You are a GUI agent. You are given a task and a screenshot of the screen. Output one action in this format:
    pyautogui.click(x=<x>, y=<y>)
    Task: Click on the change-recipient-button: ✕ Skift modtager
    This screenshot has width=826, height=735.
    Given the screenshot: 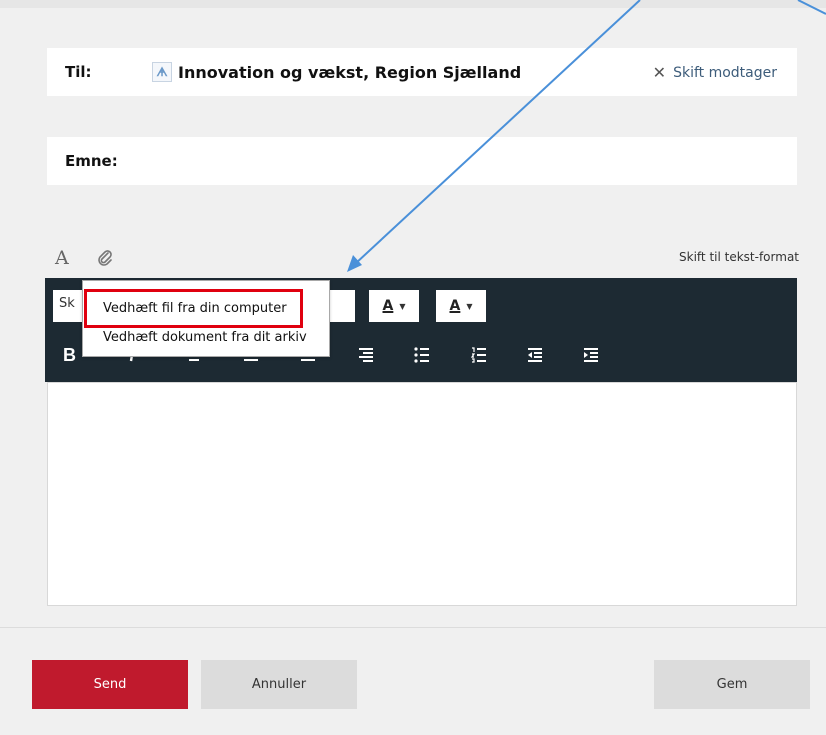 What is the action you would take?
    pyautogui.click(x=715, y=72)
    